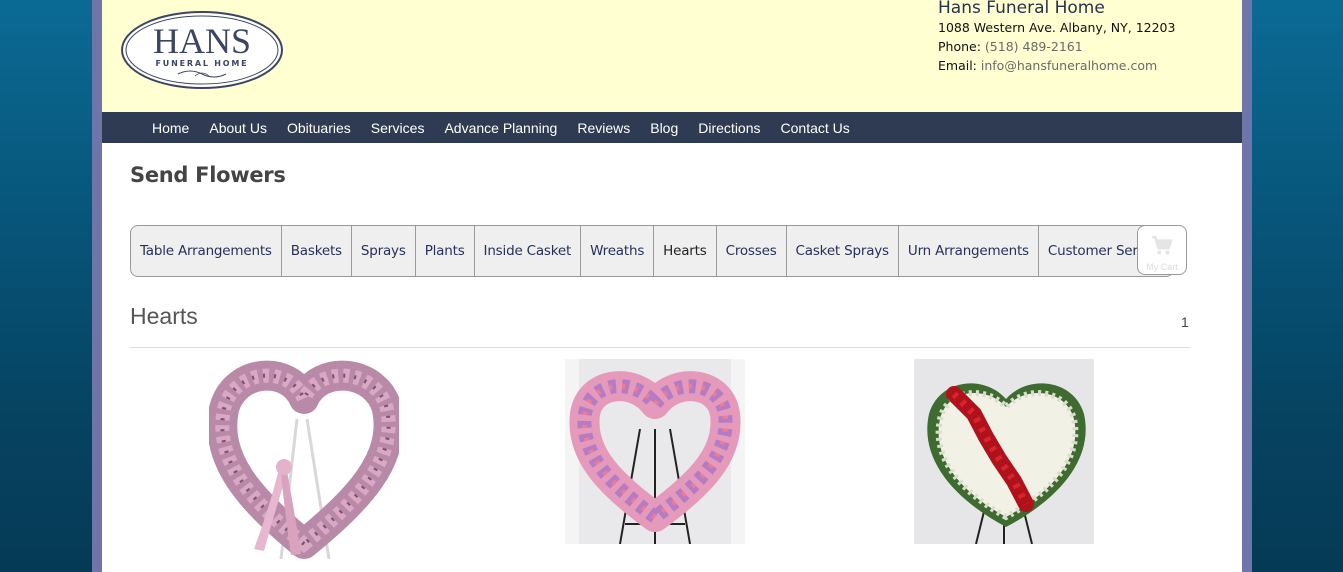 Image resolution: width=1343 pixels, height=572 pixels. What do you see at coordinates (202, 41) in the screenshot?
I see `logo-text: HANS` at bounding box center [202, 41].